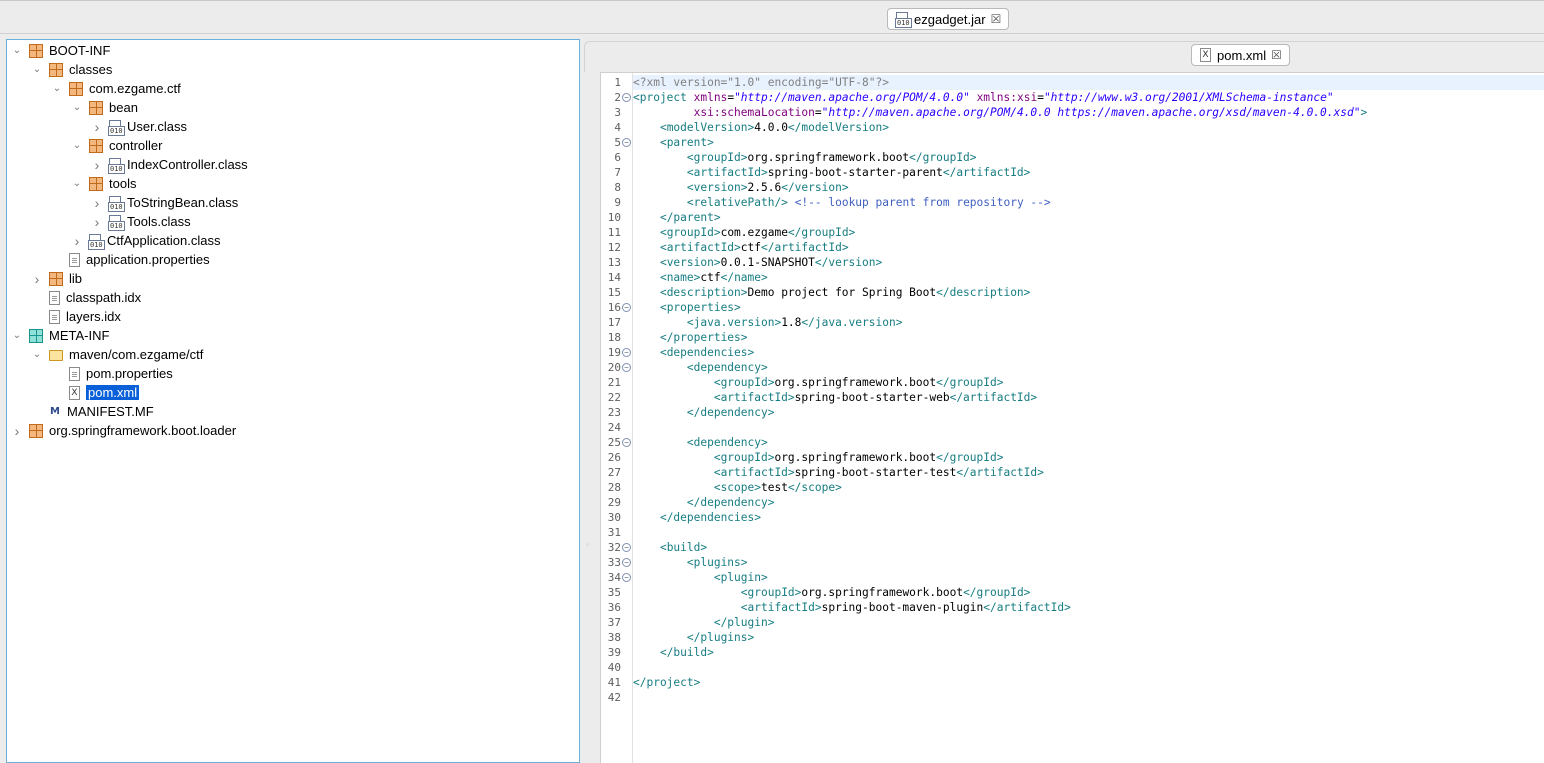 This screenshot has width=1544, height=763. What do you see at coordinates (690, 337) in the screenshot?
I see `code-line: </properties>` at bounding box center [690, 337].